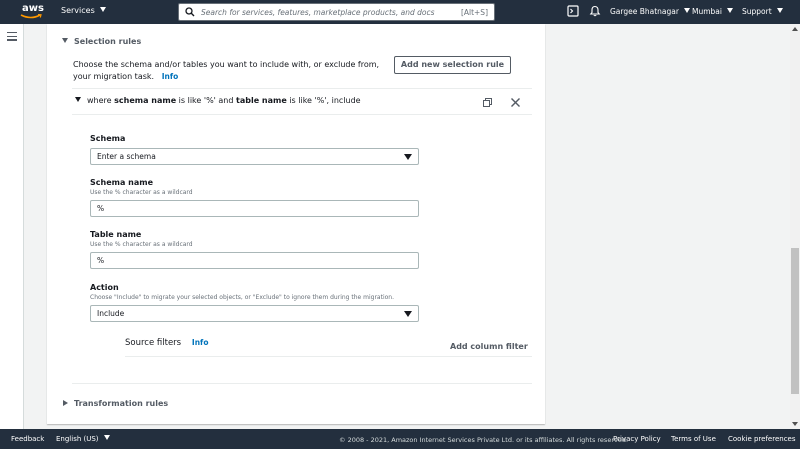 The height and width of the screenshot is (449, 800). What do you see at coordinates (101, 260) in the screenshot?
I see `table-name-value: %` at bounding box center [101, 260].